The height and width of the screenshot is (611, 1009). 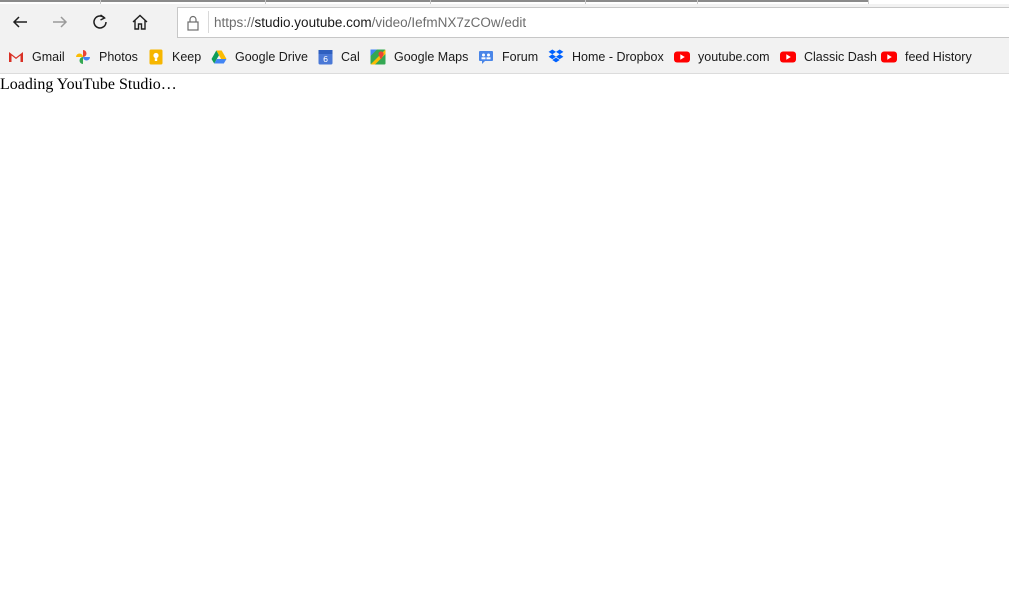 What do you see at coordinates (840, 56) in the screenshot?
I see `bookmark-label: Classic Dash` at bounding box center [840, 56].